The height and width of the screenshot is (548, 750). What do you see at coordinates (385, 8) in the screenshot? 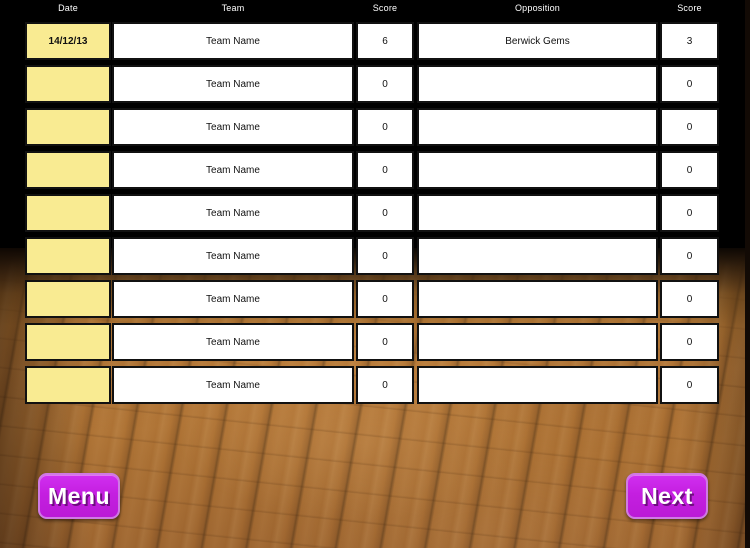
I see `column-header-score-team: Score` at bounding box center [385, 8].